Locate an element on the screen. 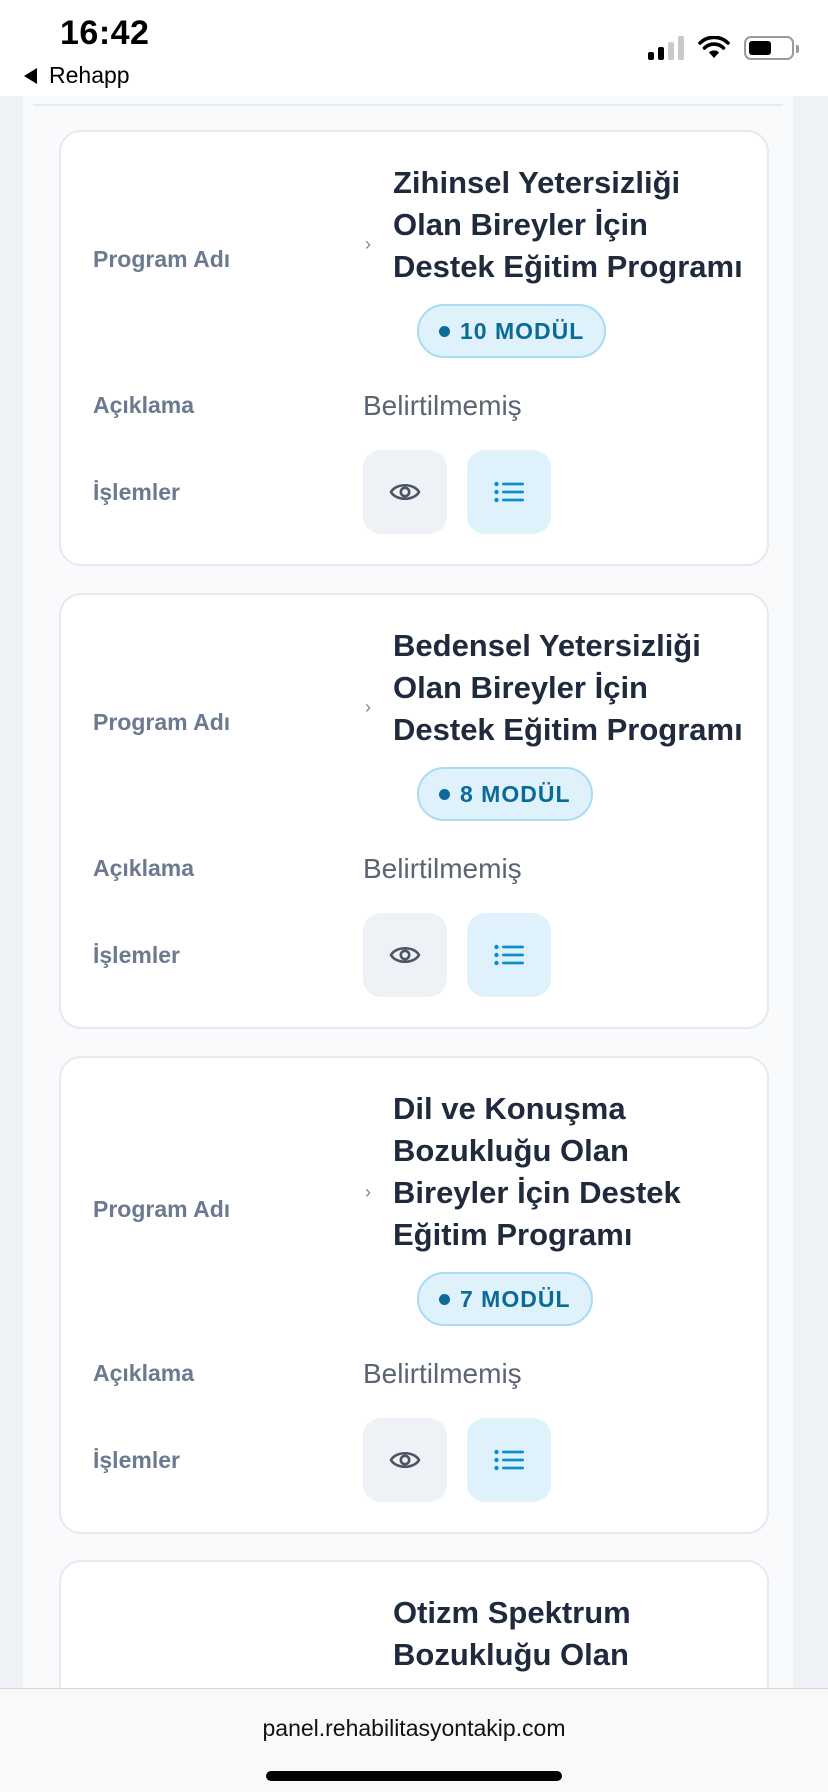 This screenshot has height=1792, width=828. program-card: › Otizm Spektrum Bozukluğu Olan is located at coordinates (414, 1624).